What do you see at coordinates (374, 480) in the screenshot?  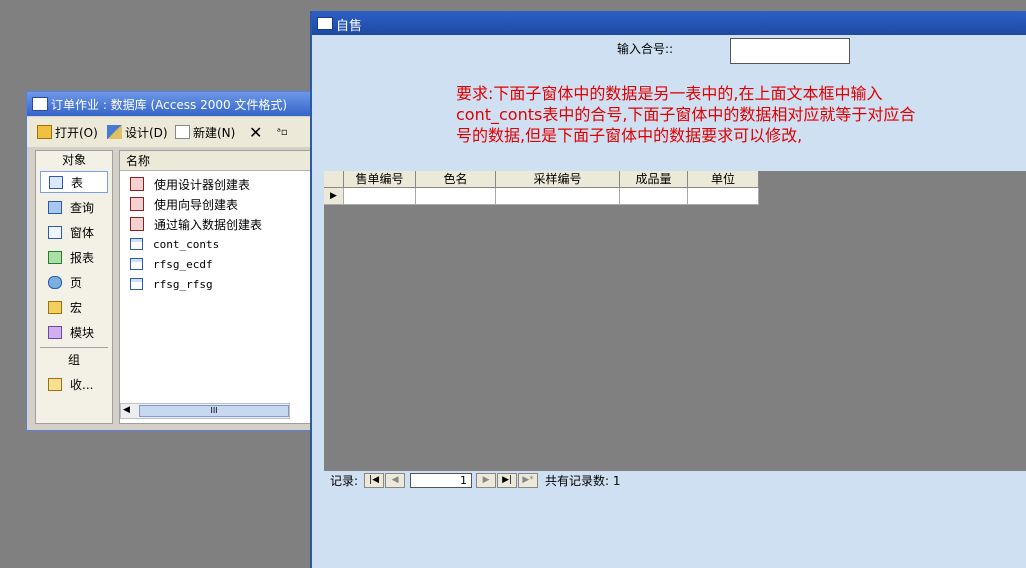 I see `first-record-button: |◀` at bounding box center [374, 480].